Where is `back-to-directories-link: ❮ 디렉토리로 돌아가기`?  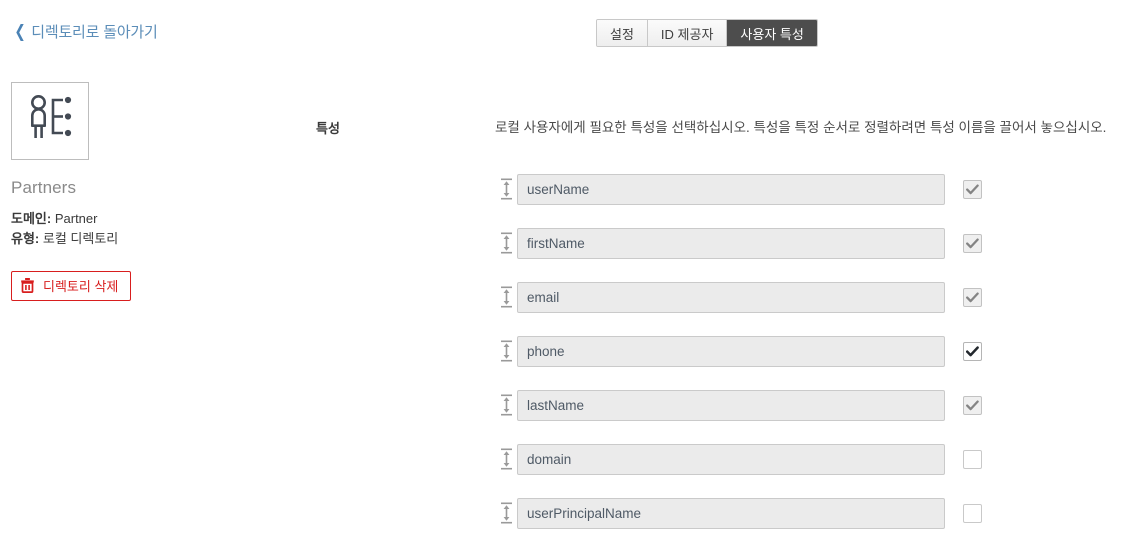 back-to-directories-link: ❮ 디렉토리로 돌아가기 is located at coordinates (85, 31).